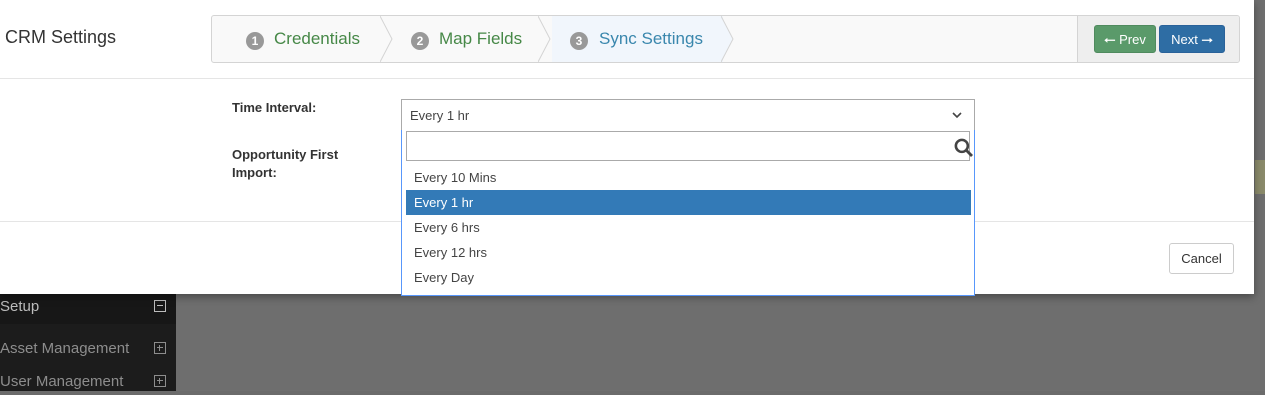 Image resolution: width=1265 pixels, height=395 pixels. Describe the element at coordinates (62, 381) in the screenshot. I see `sidebar-item-label: User Management` at that location.